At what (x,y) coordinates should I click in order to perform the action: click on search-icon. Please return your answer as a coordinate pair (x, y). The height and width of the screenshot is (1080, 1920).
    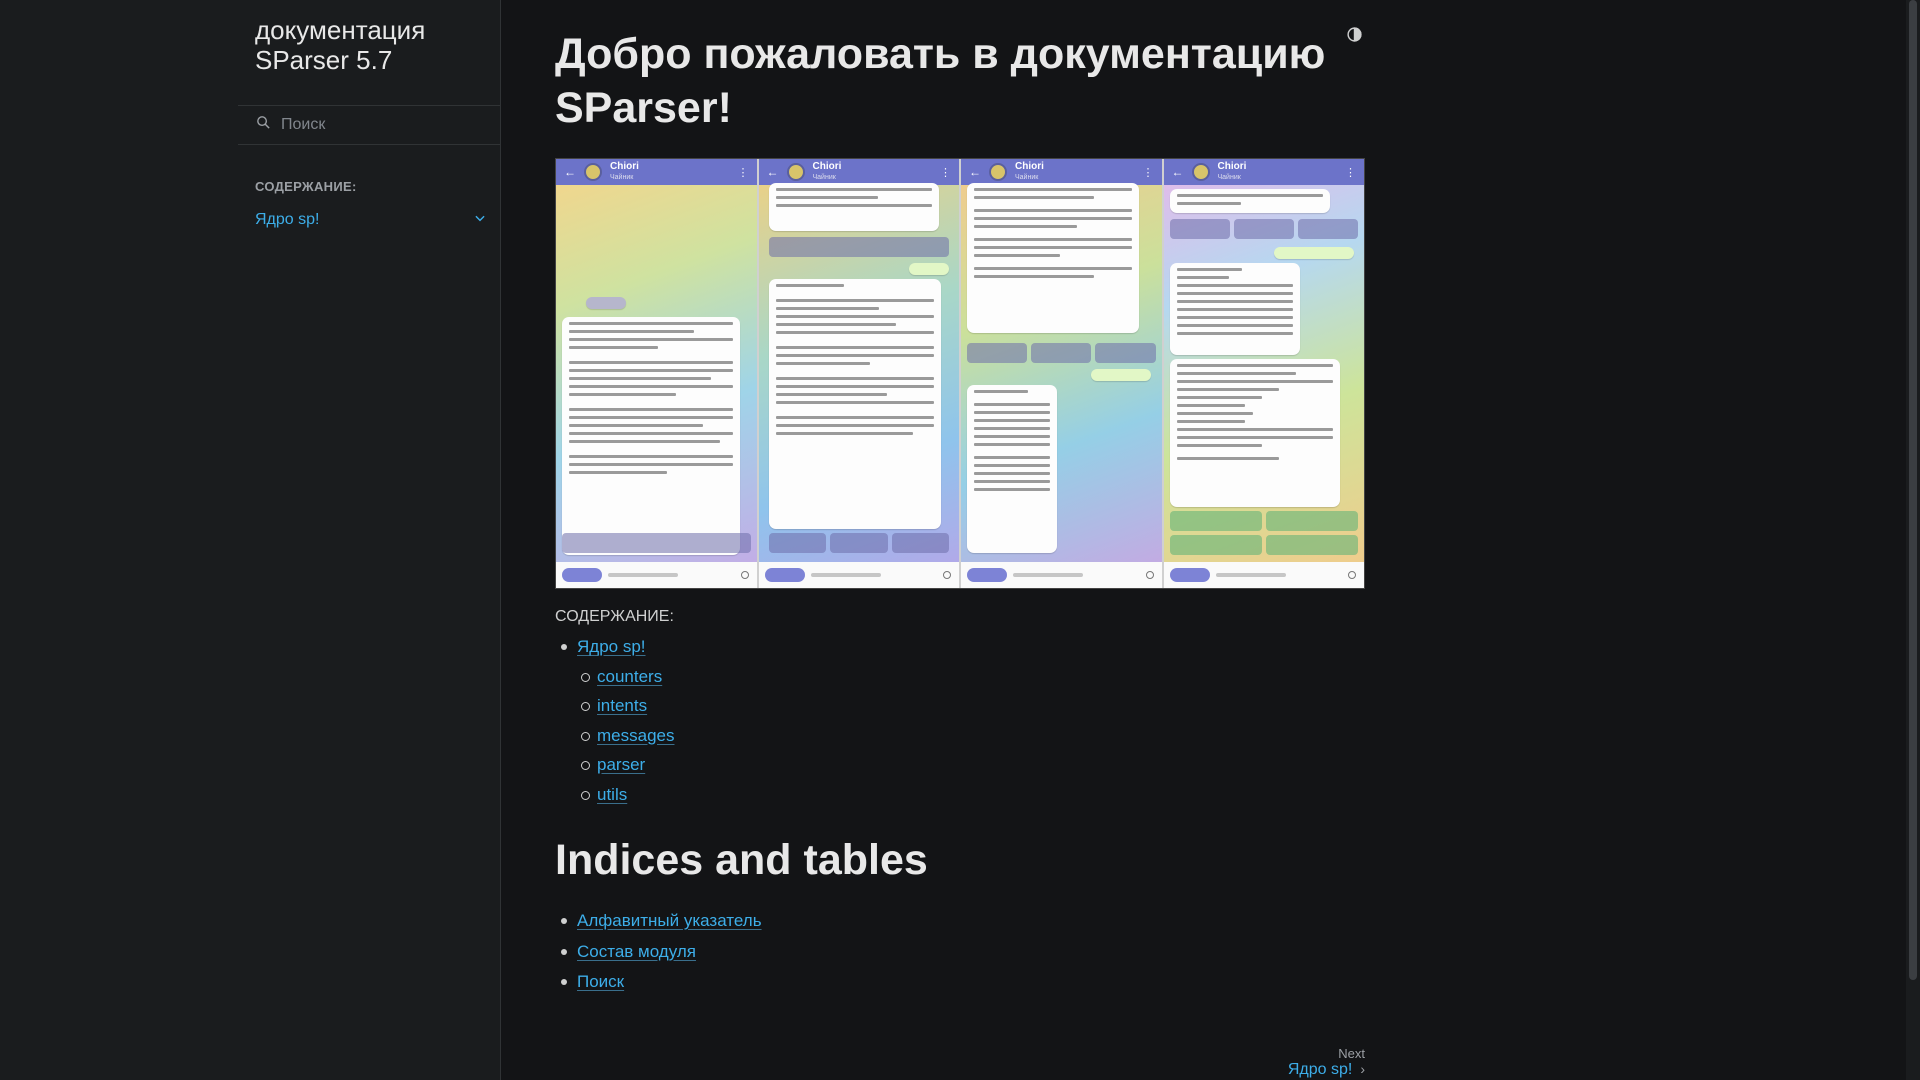
    Looking at the image, I should click on (263, 125).